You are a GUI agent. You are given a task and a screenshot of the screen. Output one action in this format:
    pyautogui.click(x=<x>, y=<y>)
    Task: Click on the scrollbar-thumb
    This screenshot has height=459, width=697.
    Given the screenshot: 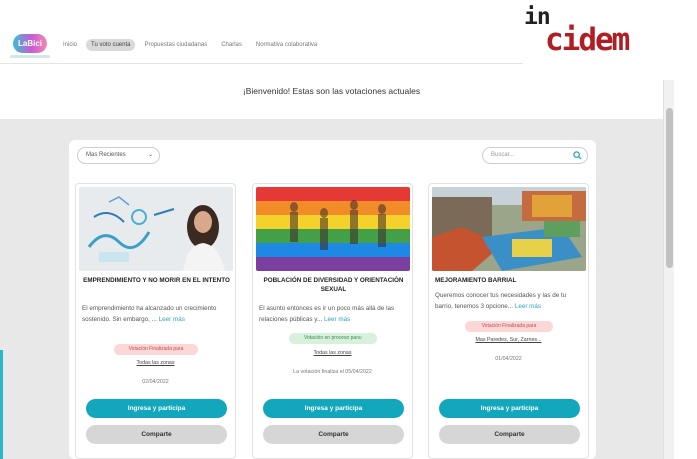 What is the action you would take?
    pyautogui.click(x=669, y=188)
    